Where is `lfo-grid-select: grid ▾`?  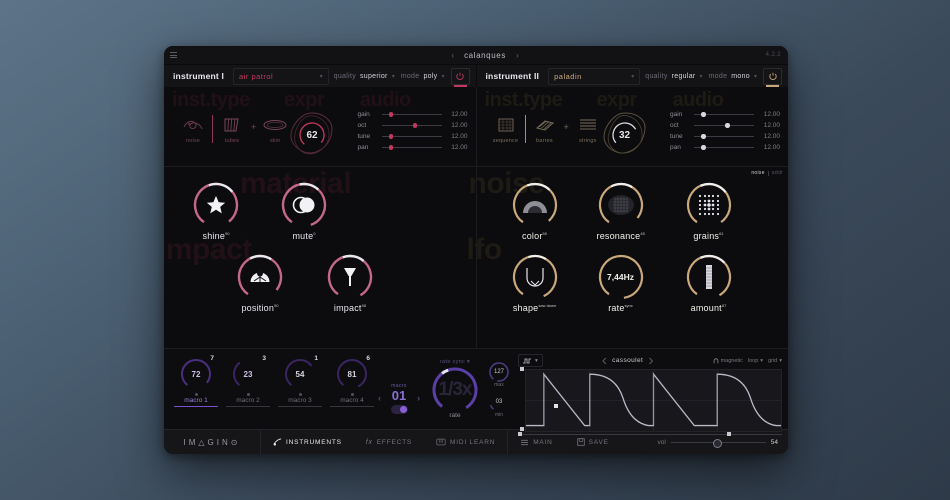 lfo-grid-select: grid ▾ is located at coordinates (775, 361).